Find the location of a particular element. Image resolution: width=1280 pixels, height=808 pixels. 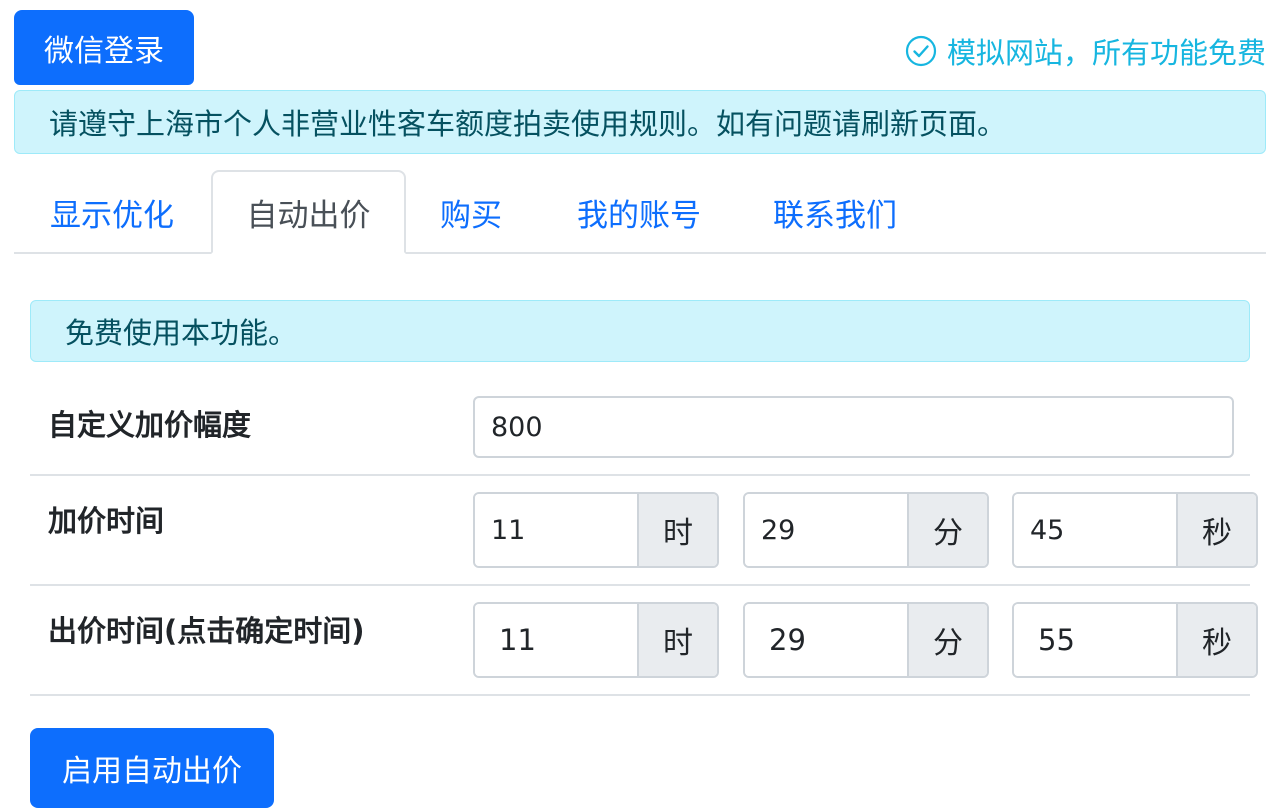

tab-bar: 显示优化 自动出价 购买 我的账号 联系我们 is located at coordinates (640, 212).